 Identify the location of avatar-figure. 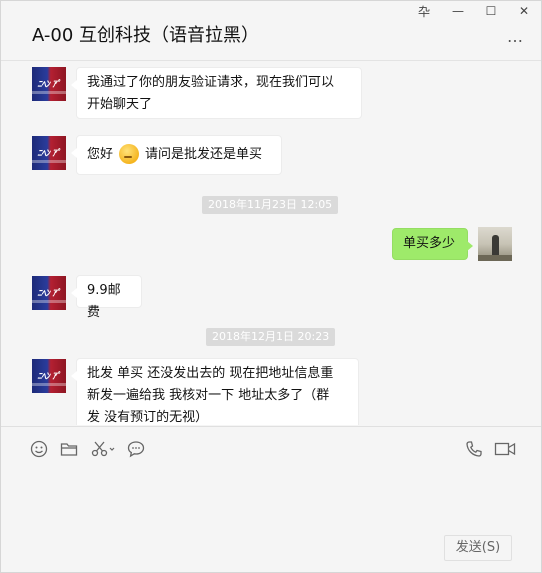
(495, 246).